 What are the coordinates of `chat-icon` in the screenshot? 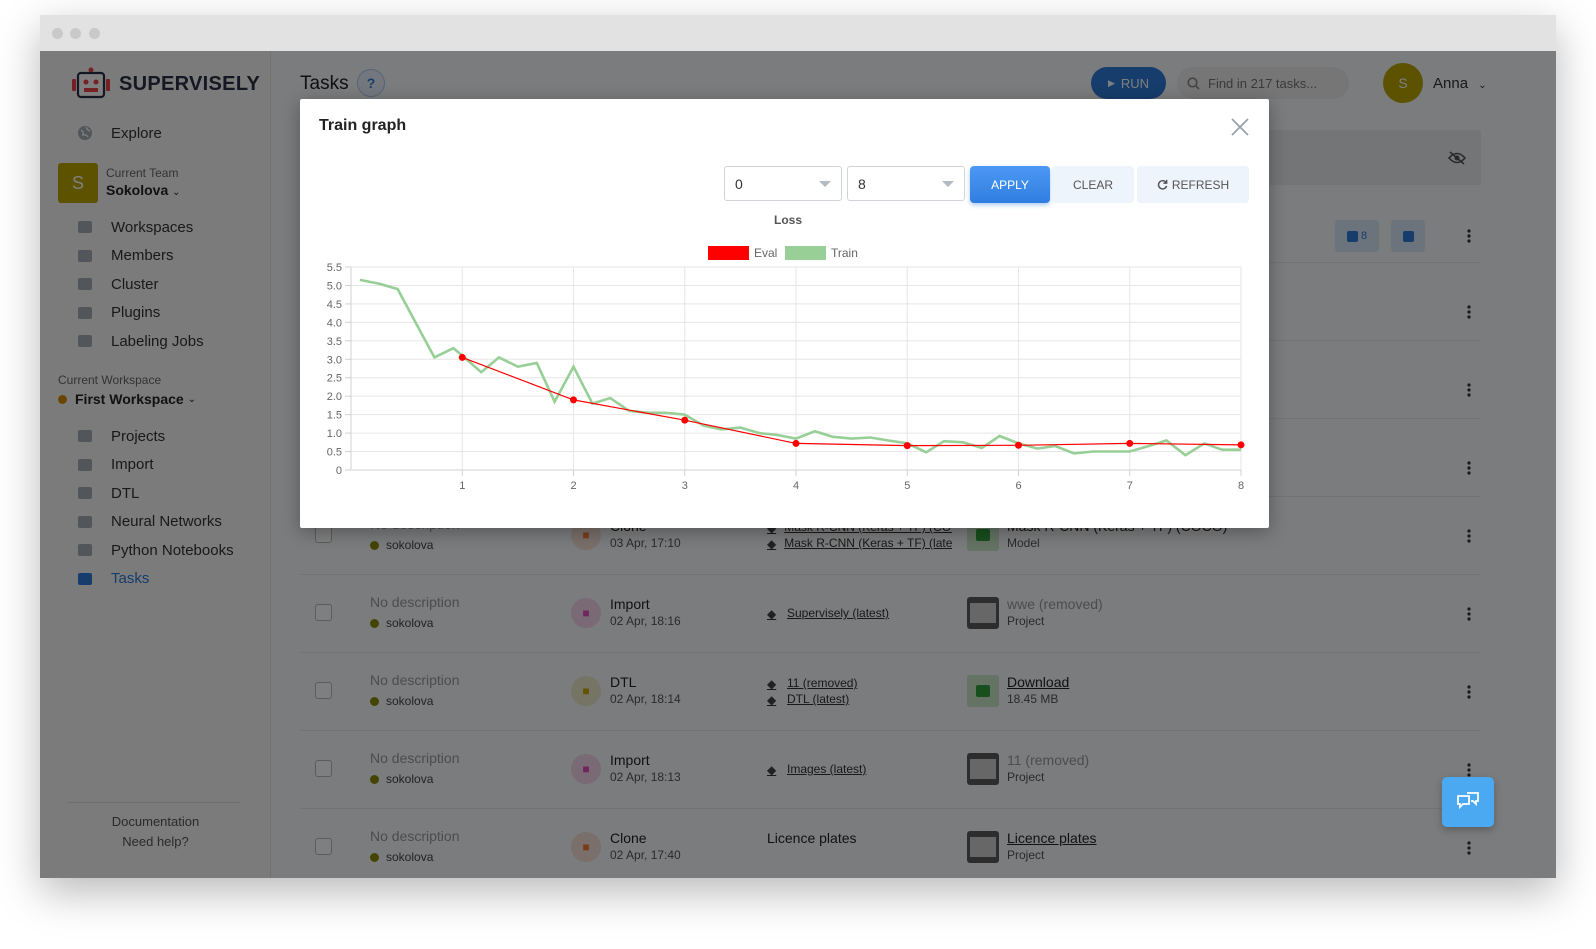 It's located at (1468, 801).